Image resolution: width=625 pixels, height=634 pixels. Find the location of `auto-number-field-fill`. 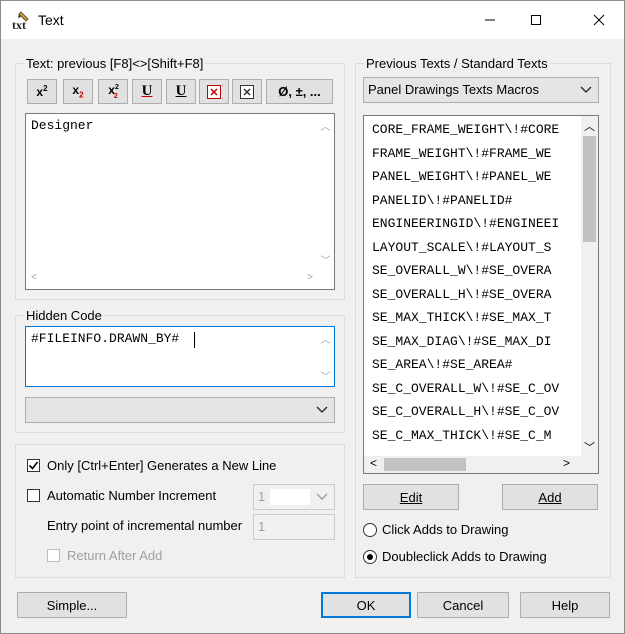

auto-number-field-fill is located at coordinates (290, 497).